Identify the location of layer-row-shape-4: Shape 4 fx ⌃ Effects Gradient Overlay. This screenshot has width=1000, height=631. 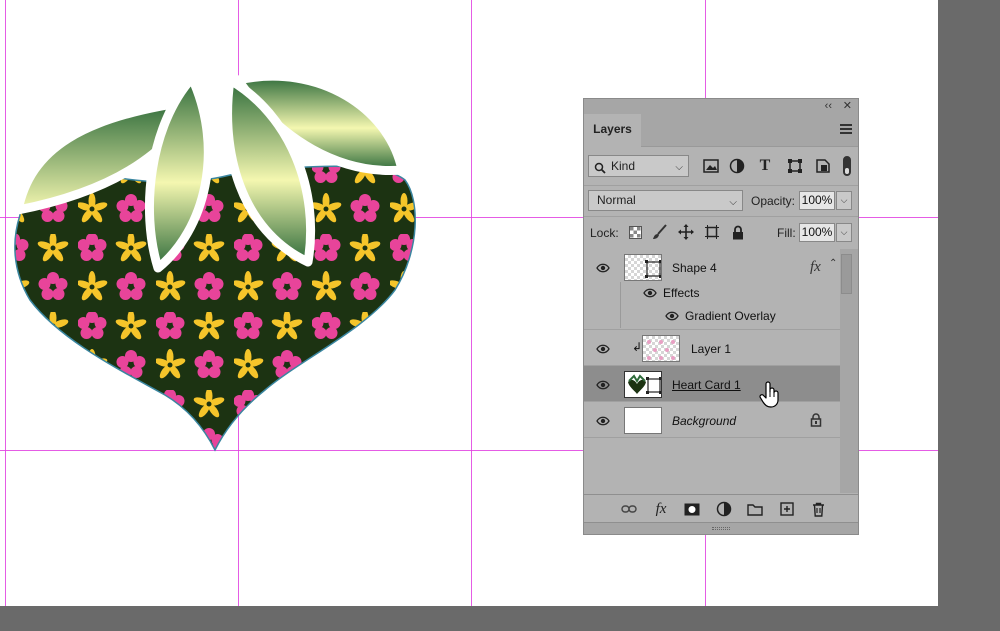
(712, 289).